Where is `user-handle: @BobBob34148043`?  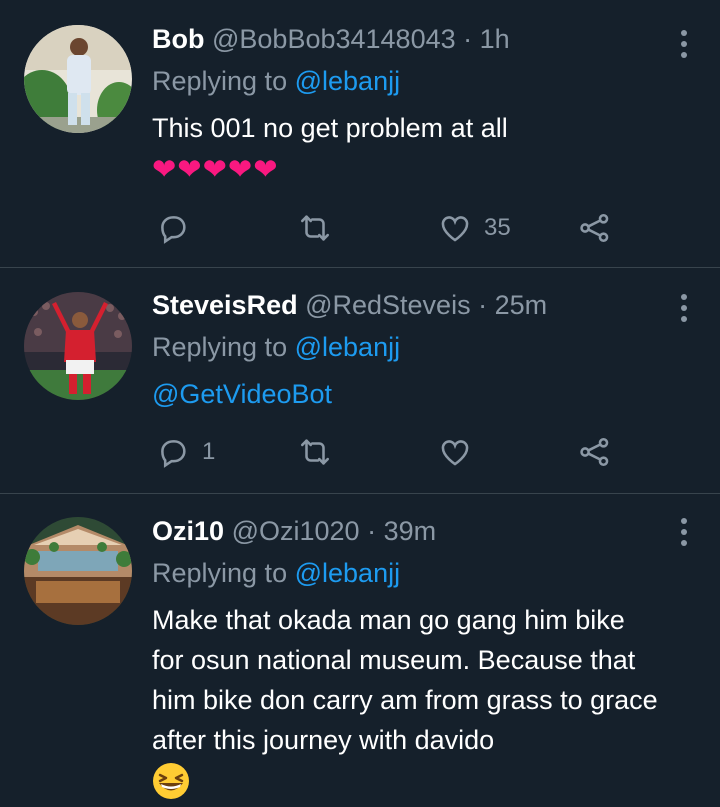 user-handle: @BobBob34148043 is located at coordinates (334, 39).